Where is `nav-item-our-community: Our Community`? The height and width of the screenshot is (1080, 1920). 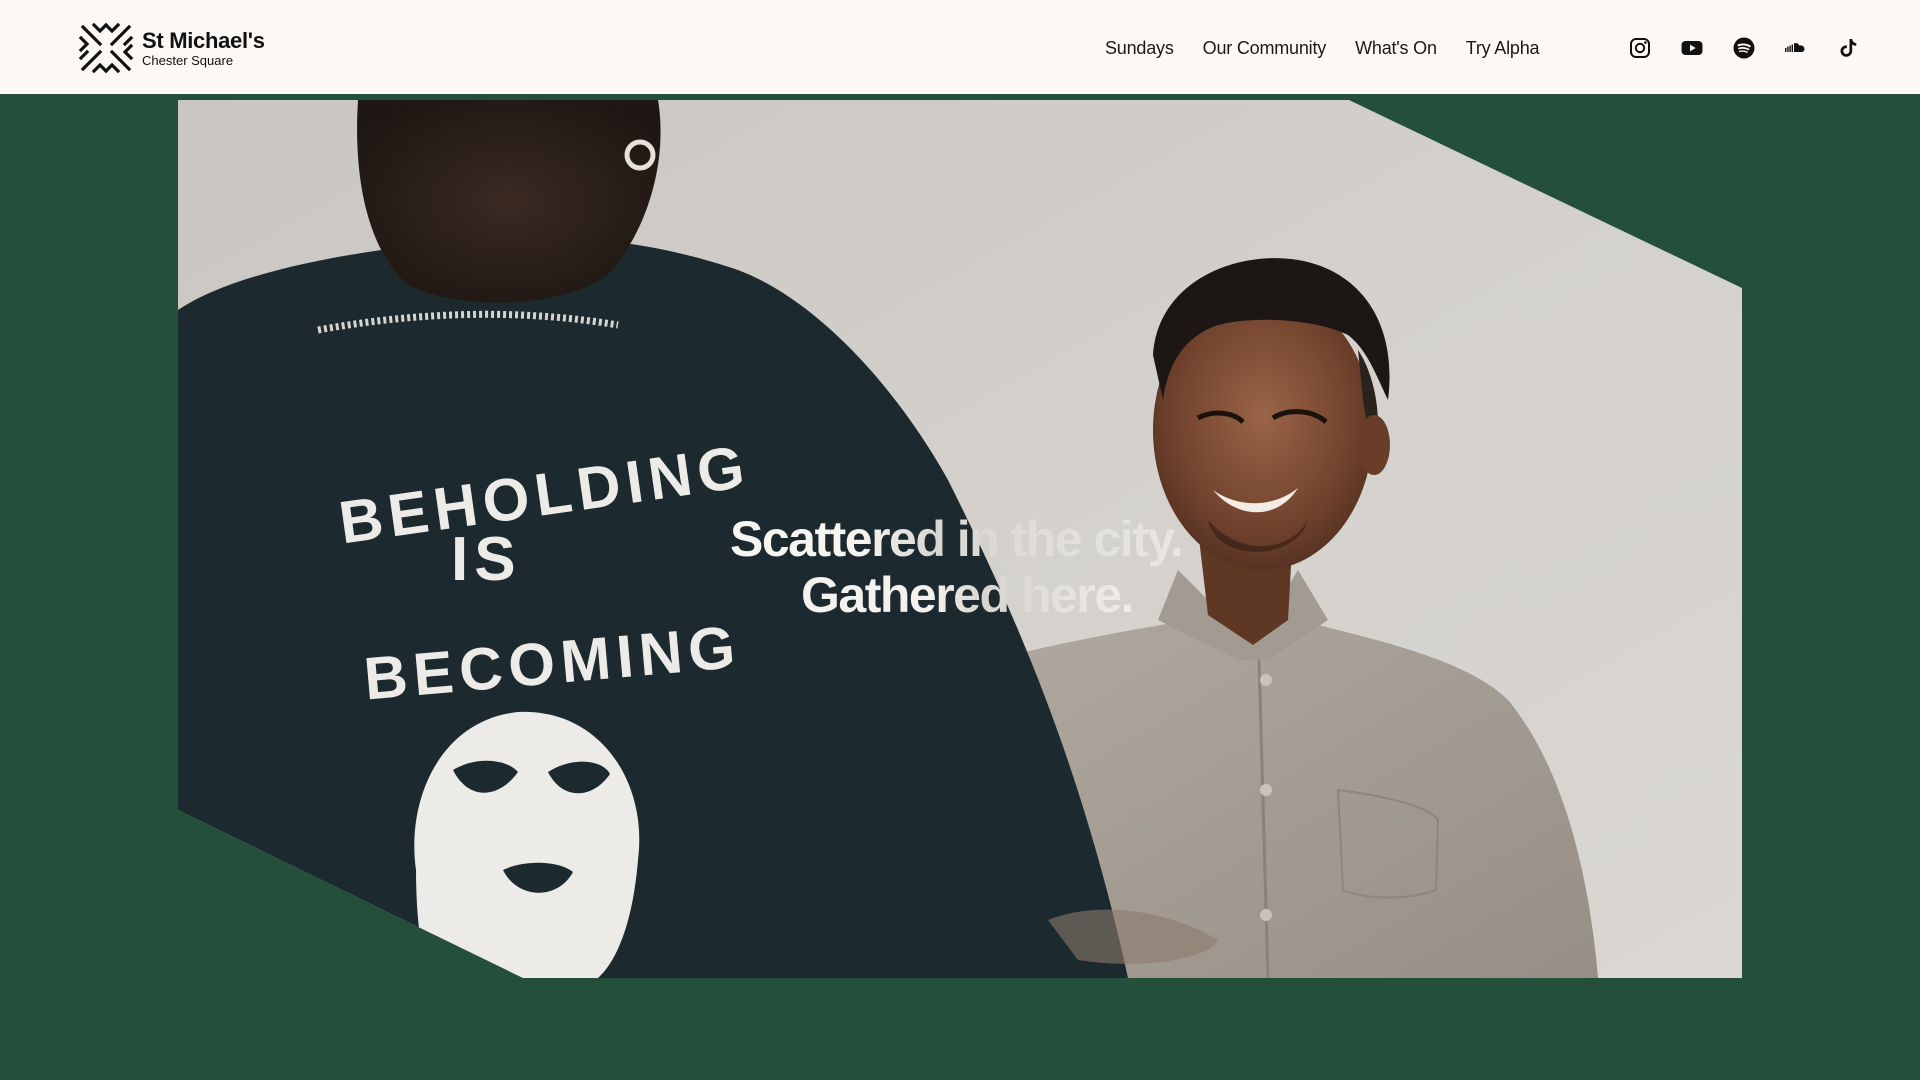
nav-item-our-community: Our Community is located at coordinates (1265, 48).